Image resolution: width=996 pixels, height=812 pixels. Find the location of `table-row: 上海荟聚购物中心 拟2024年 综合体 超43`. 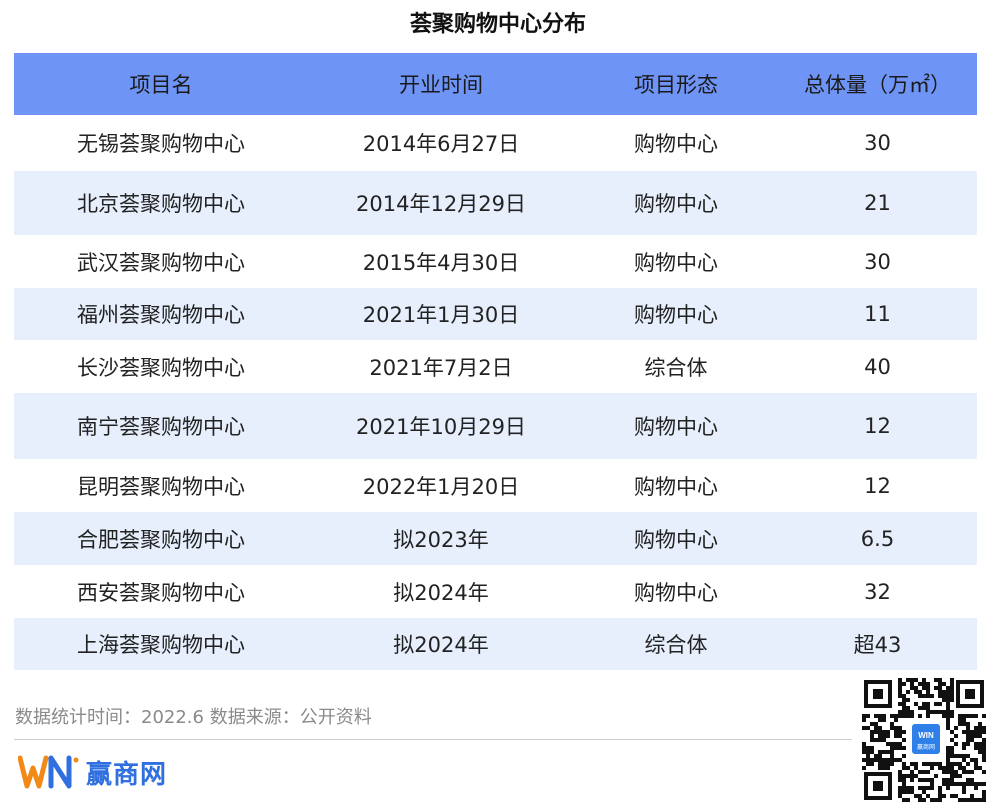

table-row: 上海荟聚购物中心 拟2024年 综合体 超43 is located at coordinates (495, 644).